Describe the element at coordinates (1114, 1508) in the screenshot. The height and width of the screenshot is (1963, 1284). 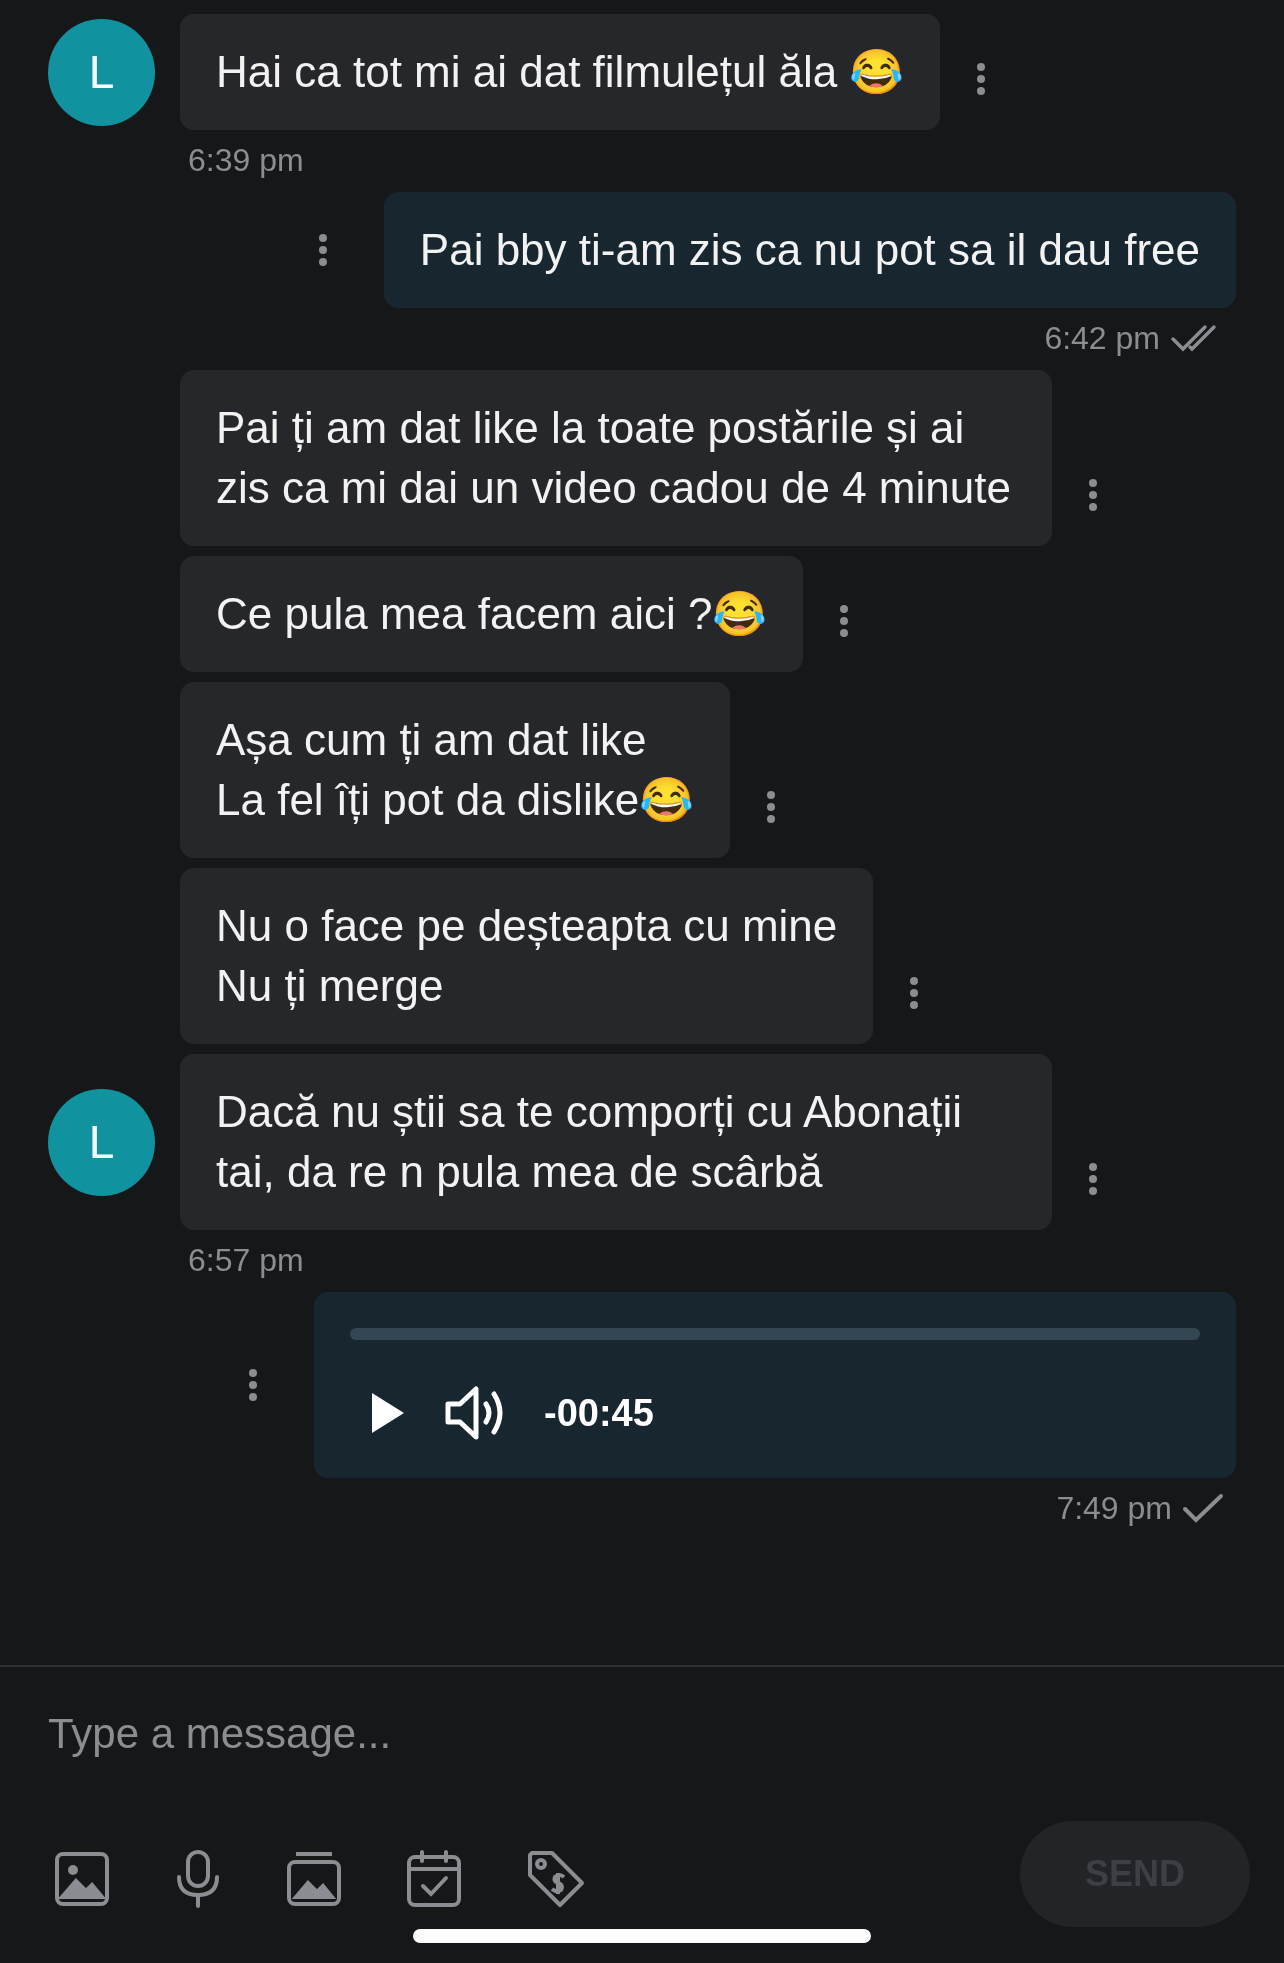
I see `timestamp: 7:49 pm` at that location.